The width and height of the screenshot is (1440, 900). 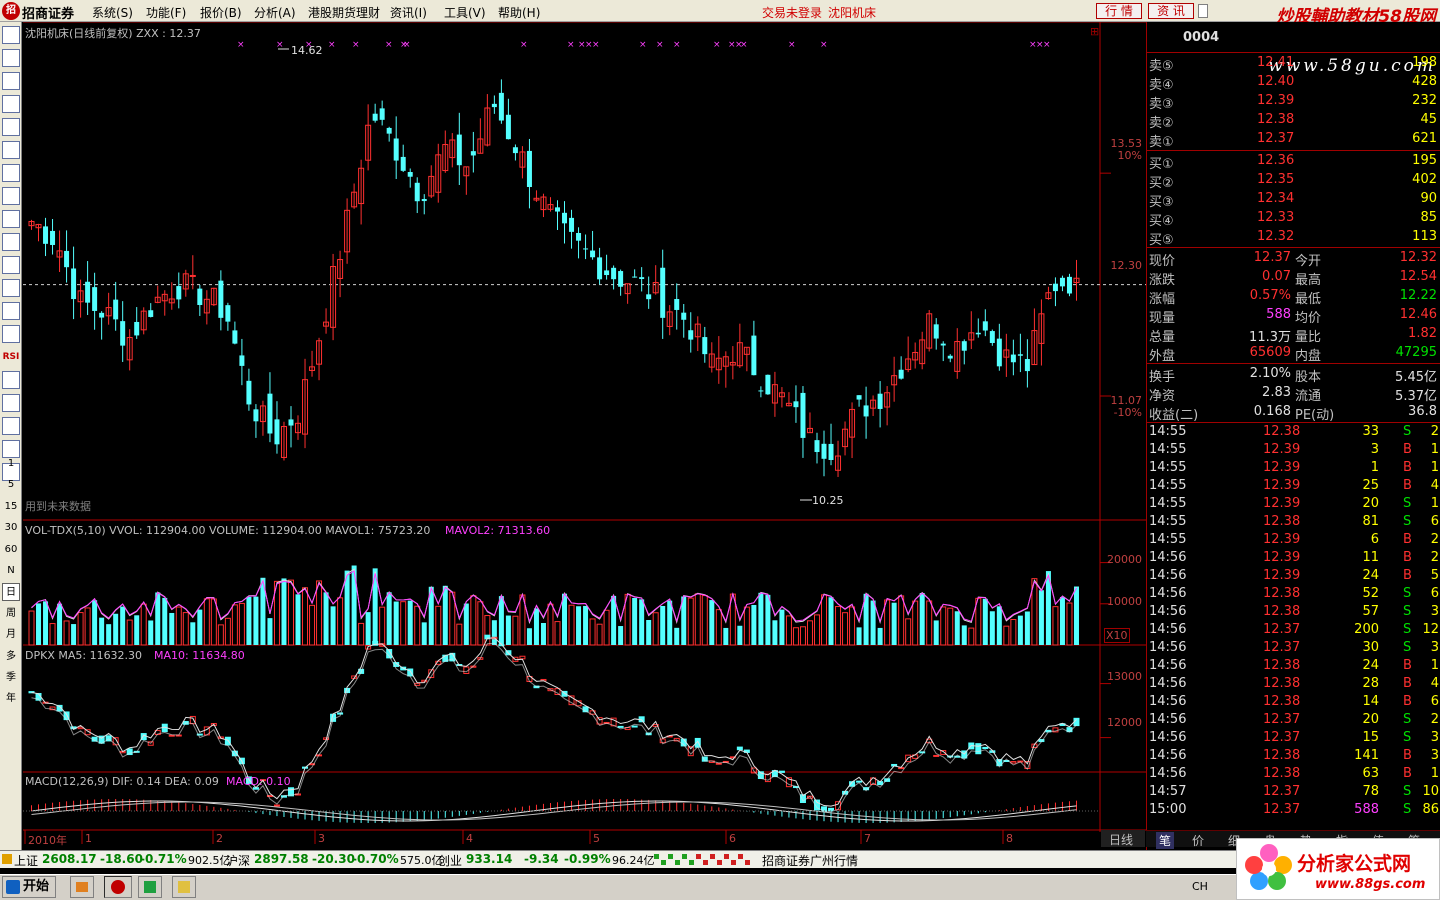 What do you see at coordinates (1168, 809) in the screenshot?
I see `tick-time: 15:00` at bounding box center [1168, 809].